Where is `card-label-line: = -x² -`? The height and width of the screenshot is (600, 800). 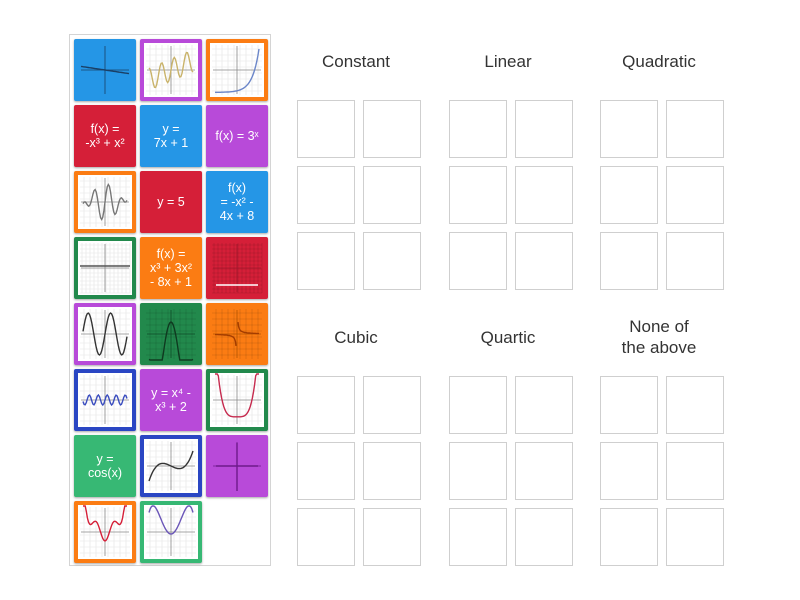
card-label-line: = -x² - is located at coordinates (237, 202).